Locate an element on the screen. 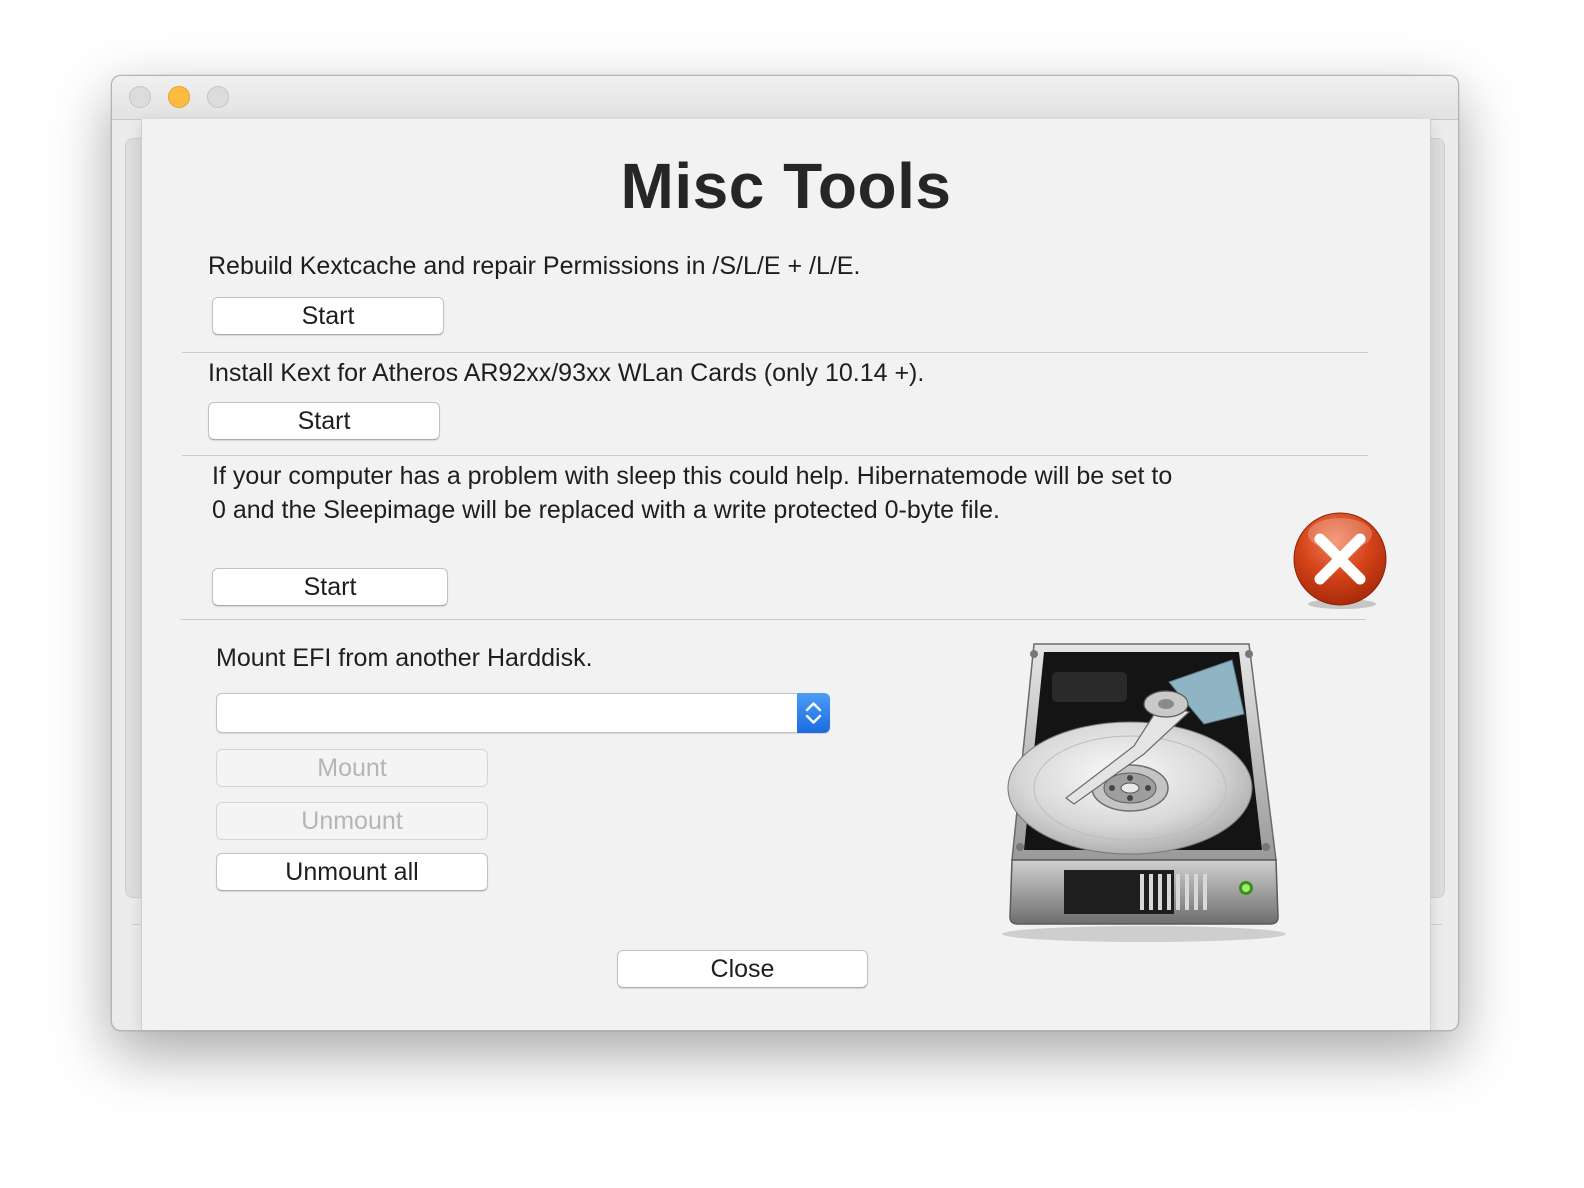 The image size is (1584, 1188). error-x-icon is located at coordinates (1340, 560).